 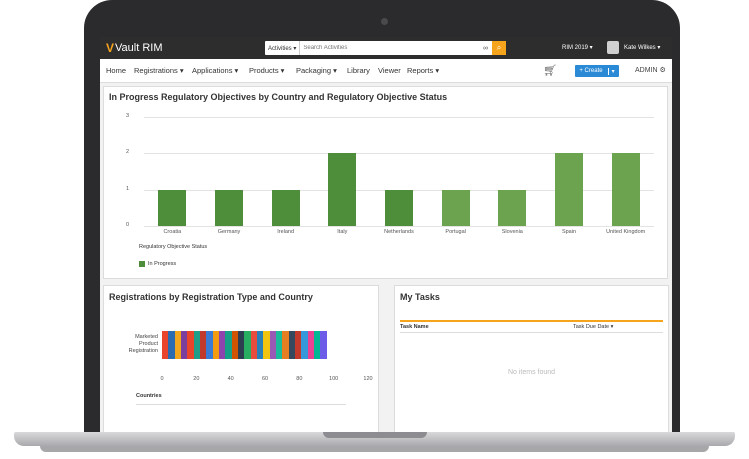 I want to click on x-tick-label: Portugal, so click(x=455, y=232).